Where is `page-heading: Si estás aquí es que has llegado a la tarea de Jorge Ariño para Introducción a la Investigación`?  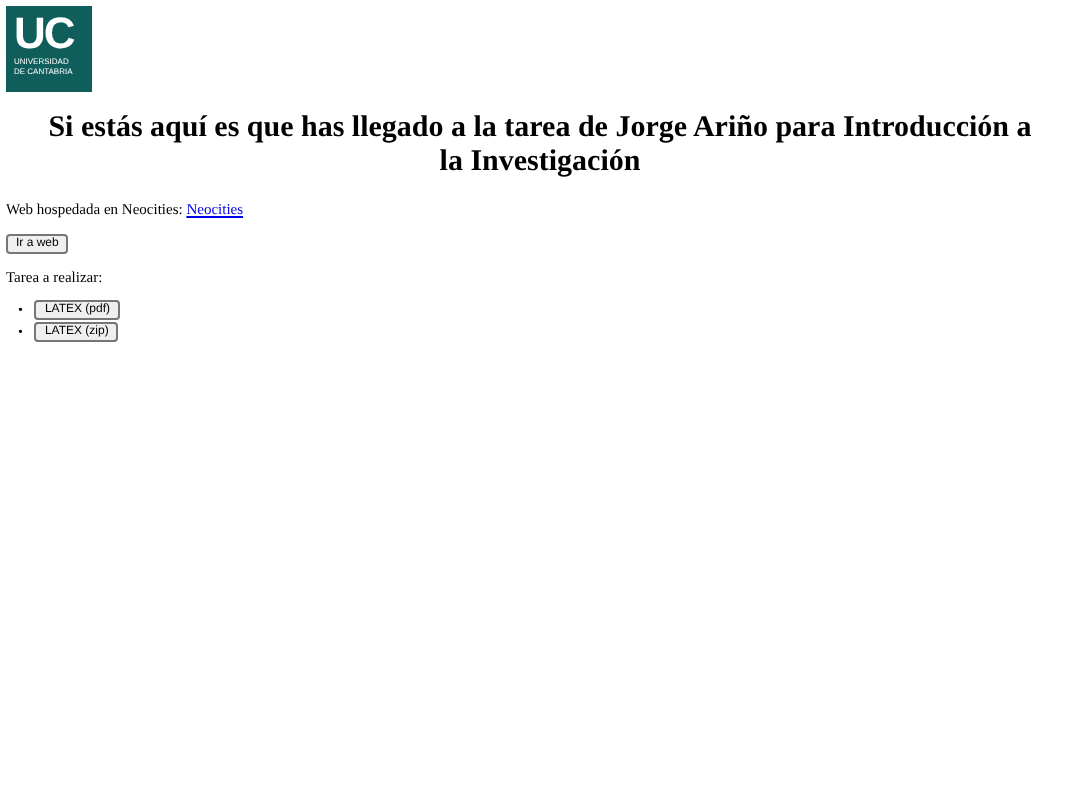 page-heading: Si estás aquí es que has llegado a la tarea de Jorge Ariño para Introducción a la Investigación is located at coordinates (540, 146).